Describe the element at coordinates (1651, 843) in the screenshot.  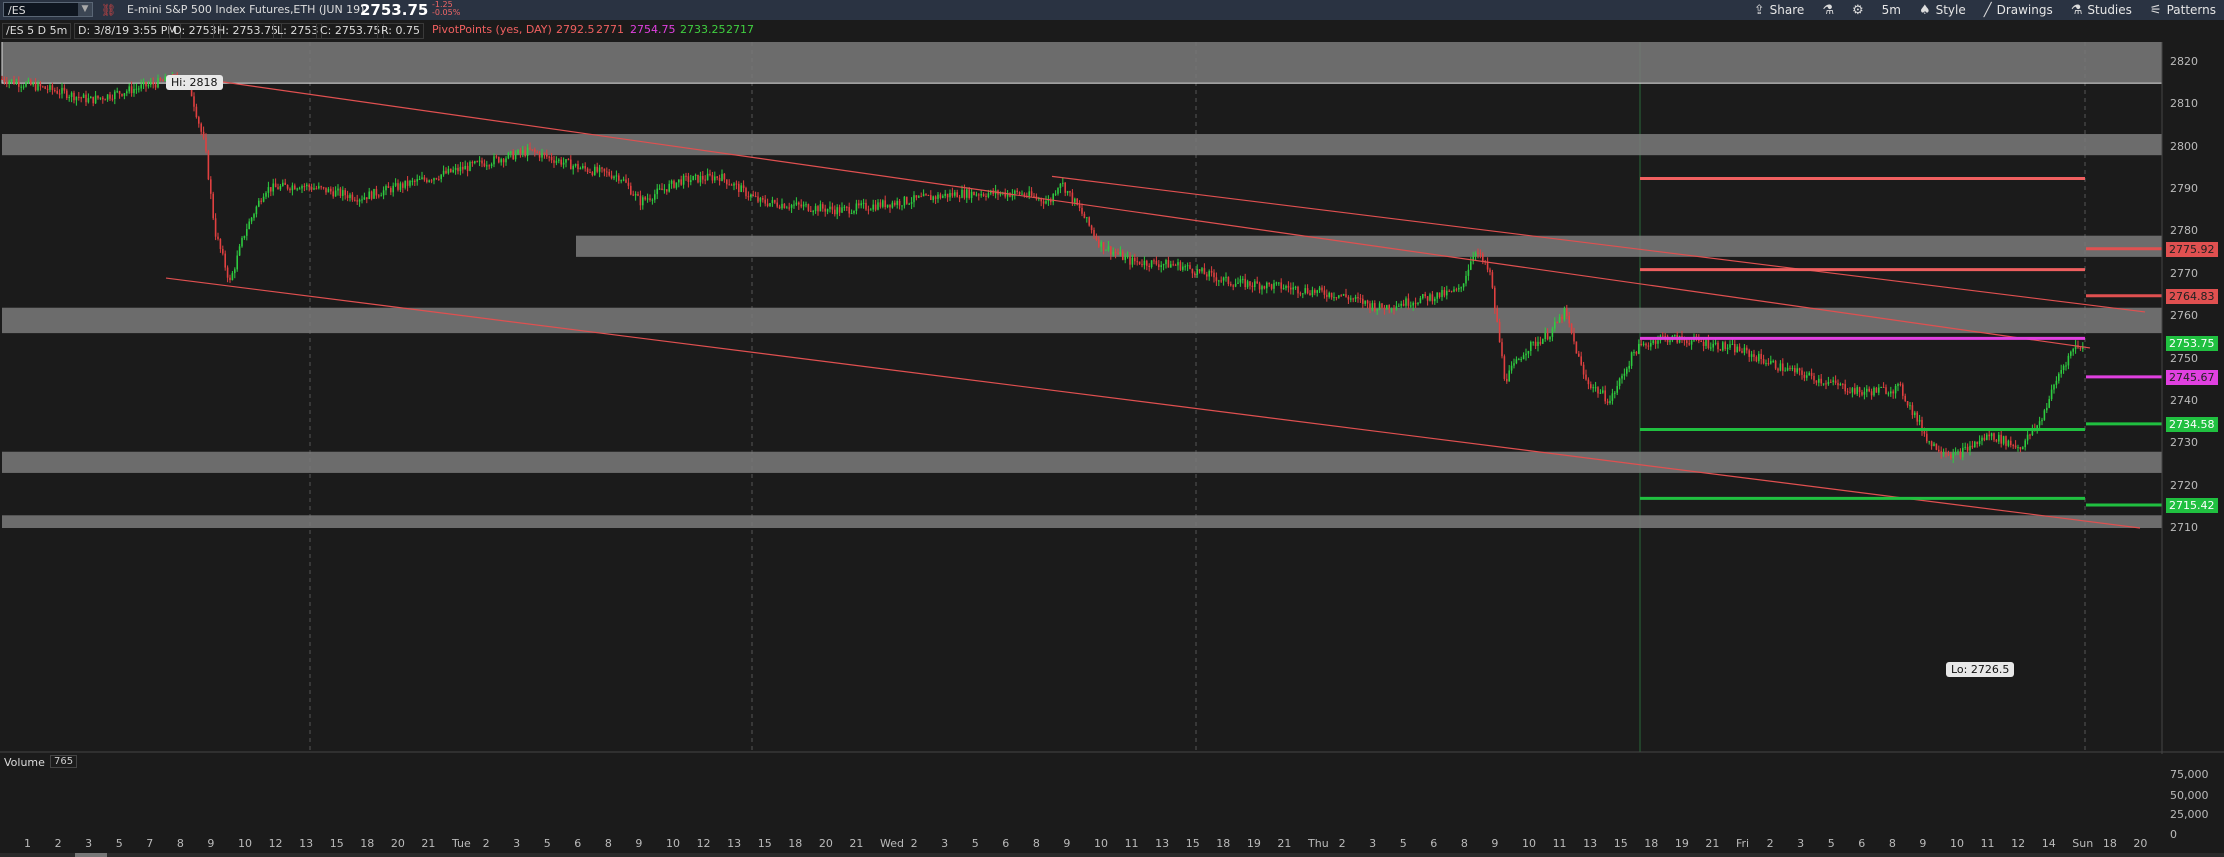
I see `time-axis-label: 18` at that location.